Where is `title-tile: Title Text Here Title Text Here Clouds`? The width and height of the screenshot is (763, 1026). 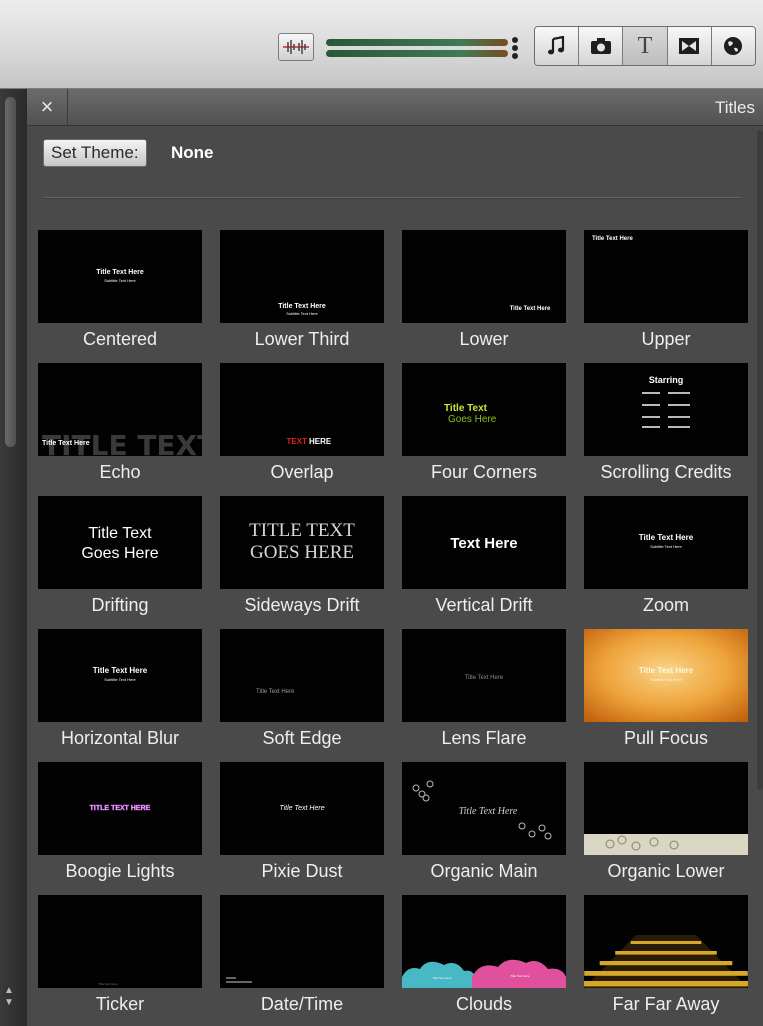
title-tile: Title Text Here Title Text Here Clouds is located at coordinates (478, 959).